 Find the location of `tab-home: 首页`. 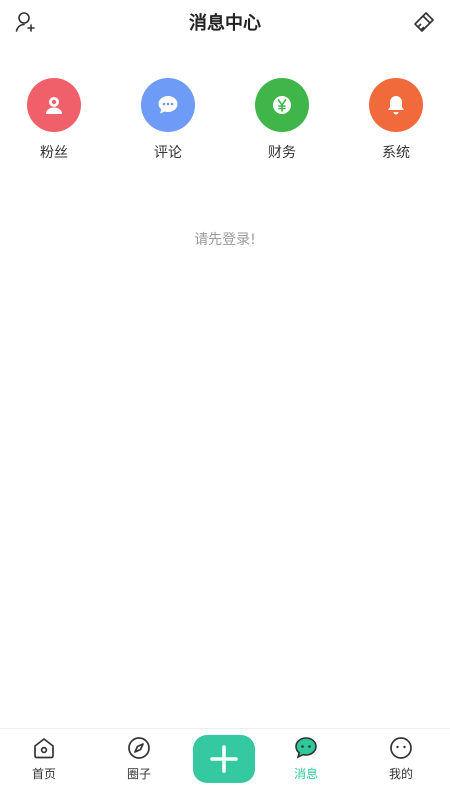

tab-home: 首页 is located at coordinates (44, 758).